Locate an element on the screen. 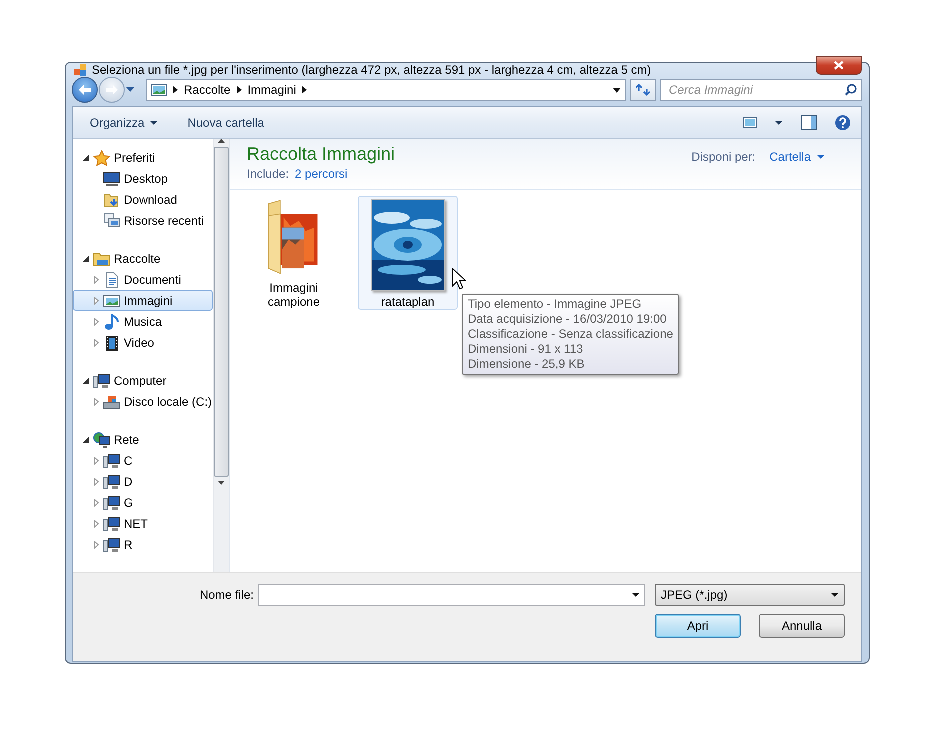 The height and width of the screenshot is (732, 940). tooltip-line: Dimensione - 25,9 KB is located at coordinates (527, 364).